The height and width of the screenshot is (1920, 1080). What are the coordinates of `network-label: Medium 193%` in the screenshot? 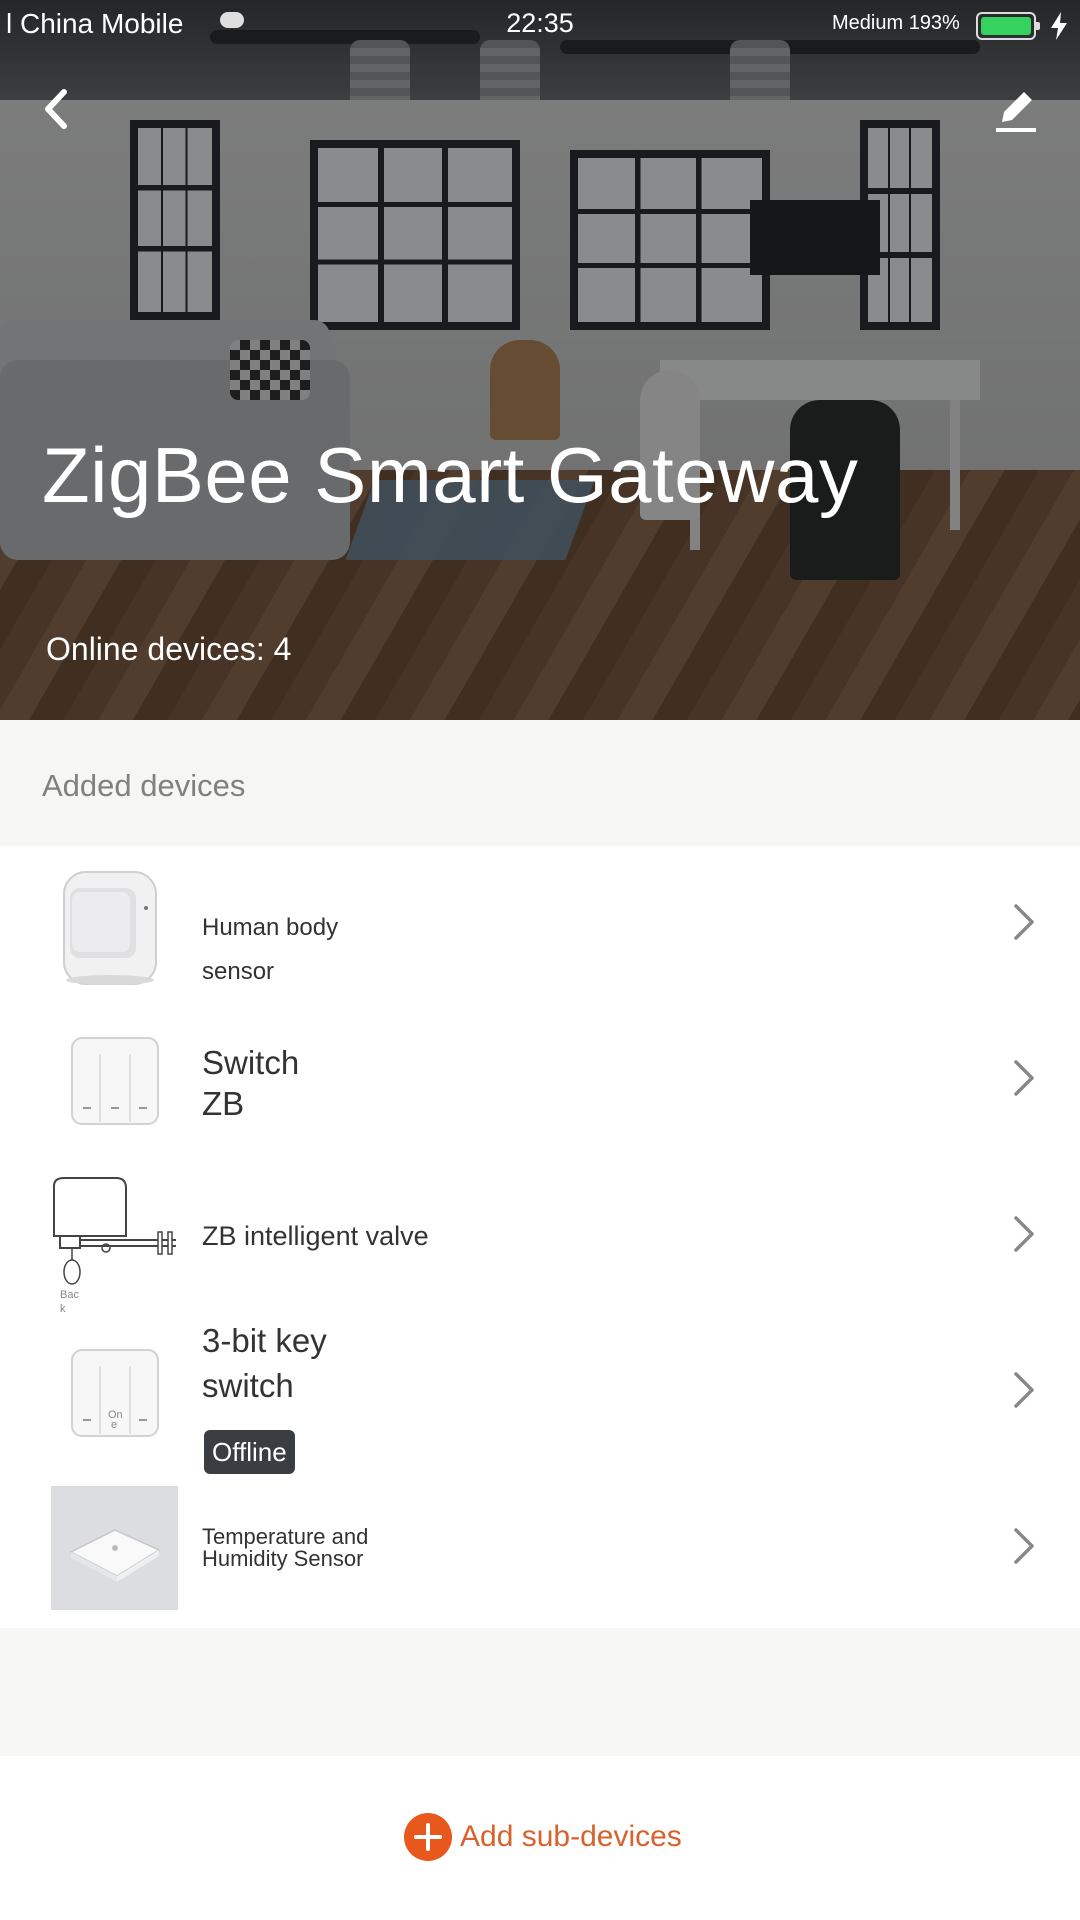 It's located at (896, 23).